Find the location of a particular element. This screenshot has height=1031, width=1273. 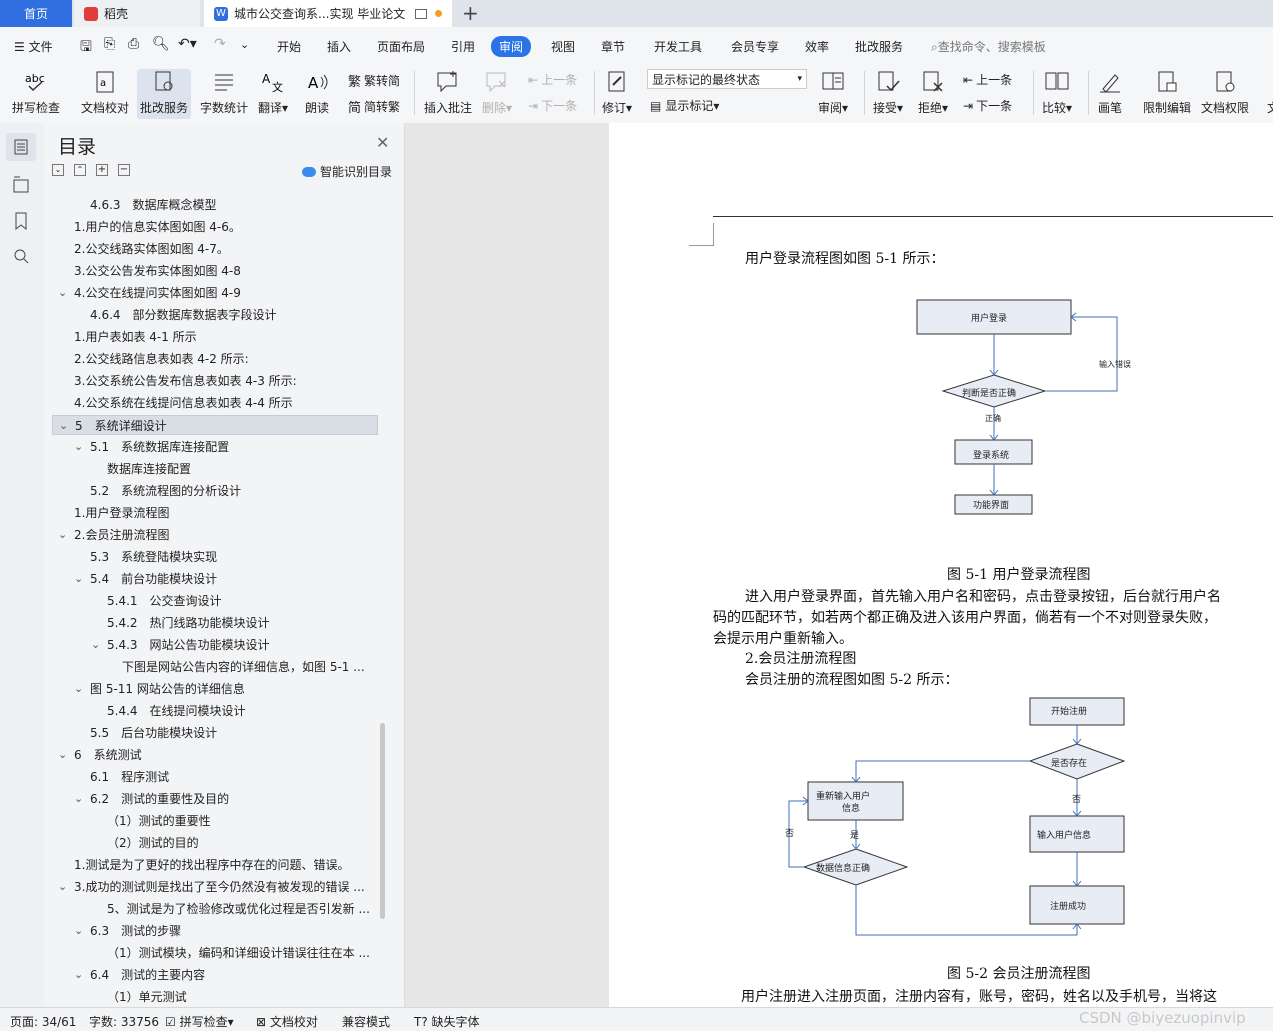

pen-button: 画笔 is located at coordinates (1110, 92).